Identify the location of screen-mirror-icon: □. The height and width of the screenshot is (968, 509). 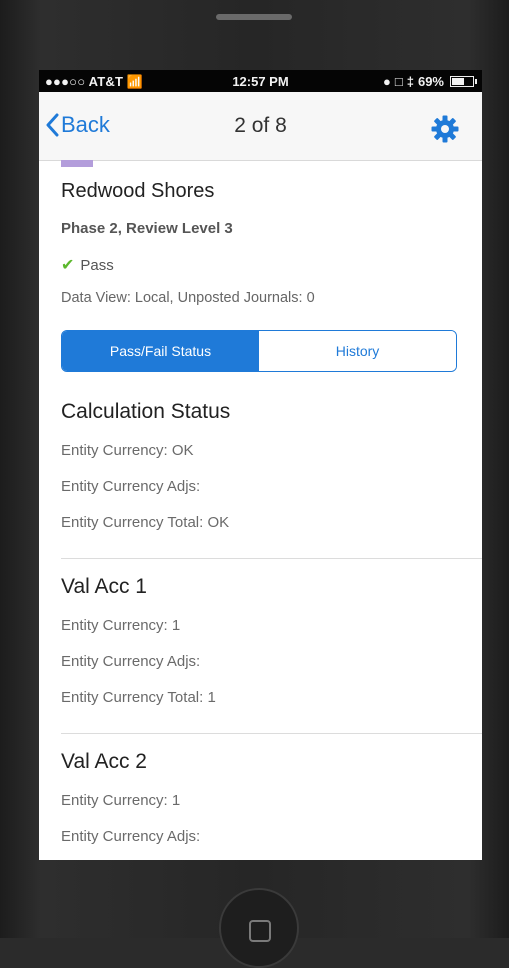
(398, 81).